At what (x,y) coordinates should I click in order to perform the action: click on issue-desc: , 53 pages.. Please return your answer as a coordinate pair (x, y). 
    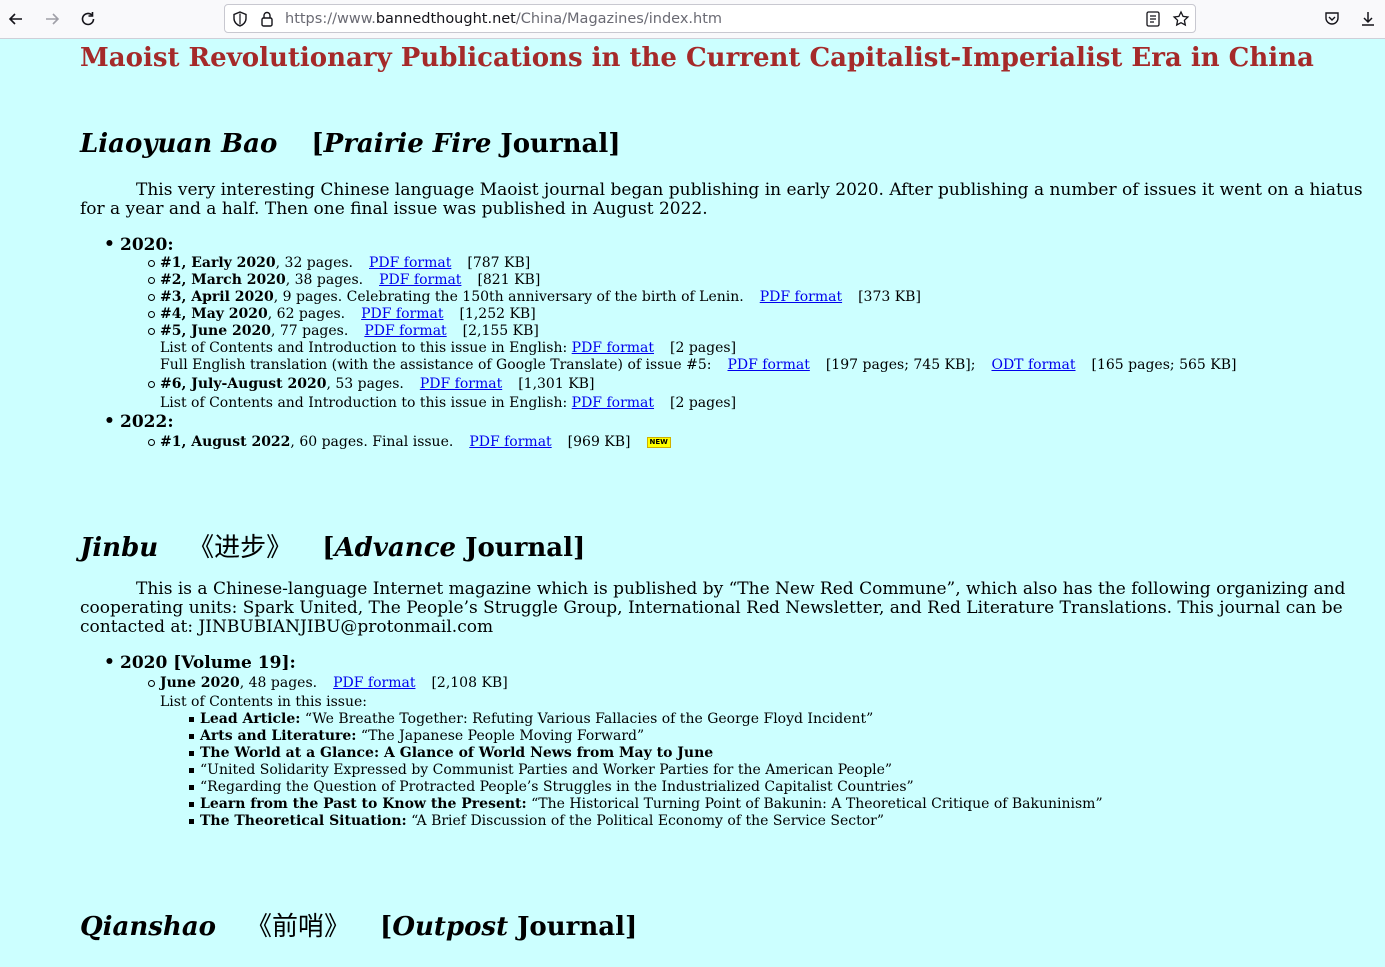
    Looking at the image, I should click on (365, 384).